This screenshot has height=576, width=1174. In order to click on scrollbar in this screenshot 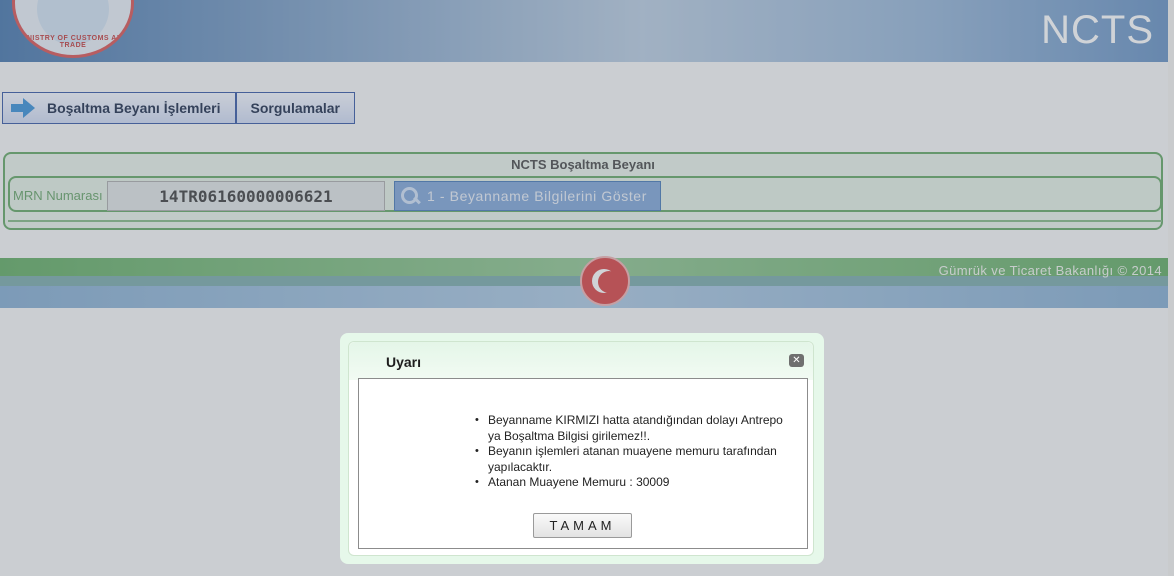, I will do `click(1171, 288)`.